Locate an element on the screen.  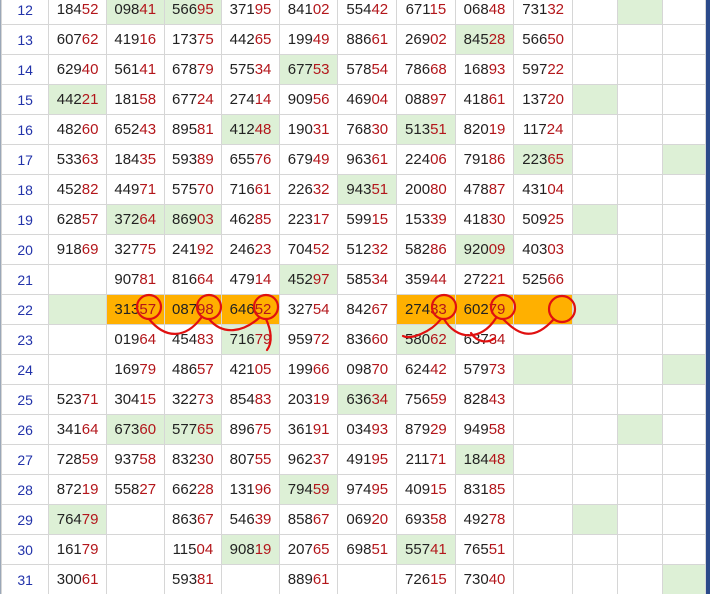
number-cell: 18158 is located at coordinates (135, 99).